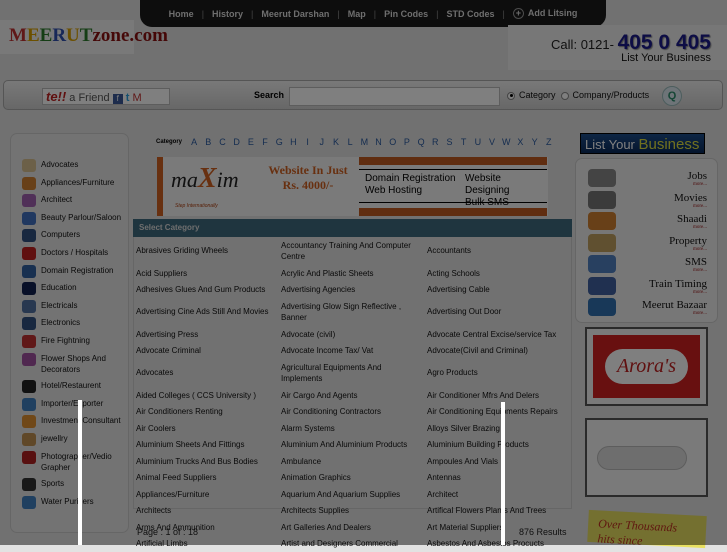  I want to click on category-link: Advertising Cable, so click(498, 290).